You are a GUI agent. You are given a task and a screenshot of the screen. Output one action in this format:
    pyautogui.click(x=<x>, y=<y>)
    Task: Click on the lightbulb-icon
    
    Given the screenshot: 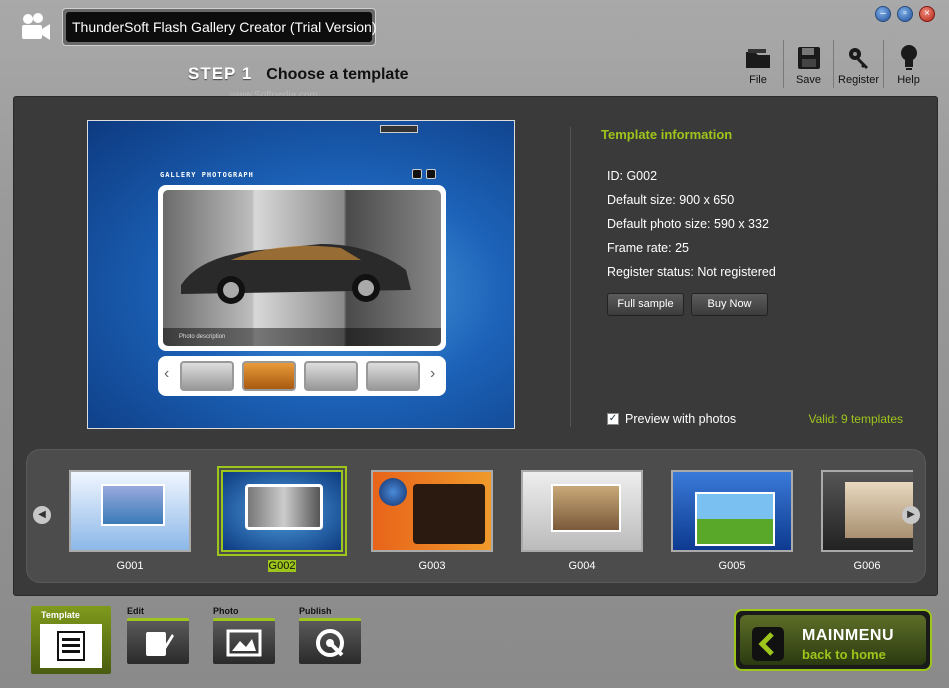 What is the action you would take?
    pyautogui.click(x=908, y=57)
    